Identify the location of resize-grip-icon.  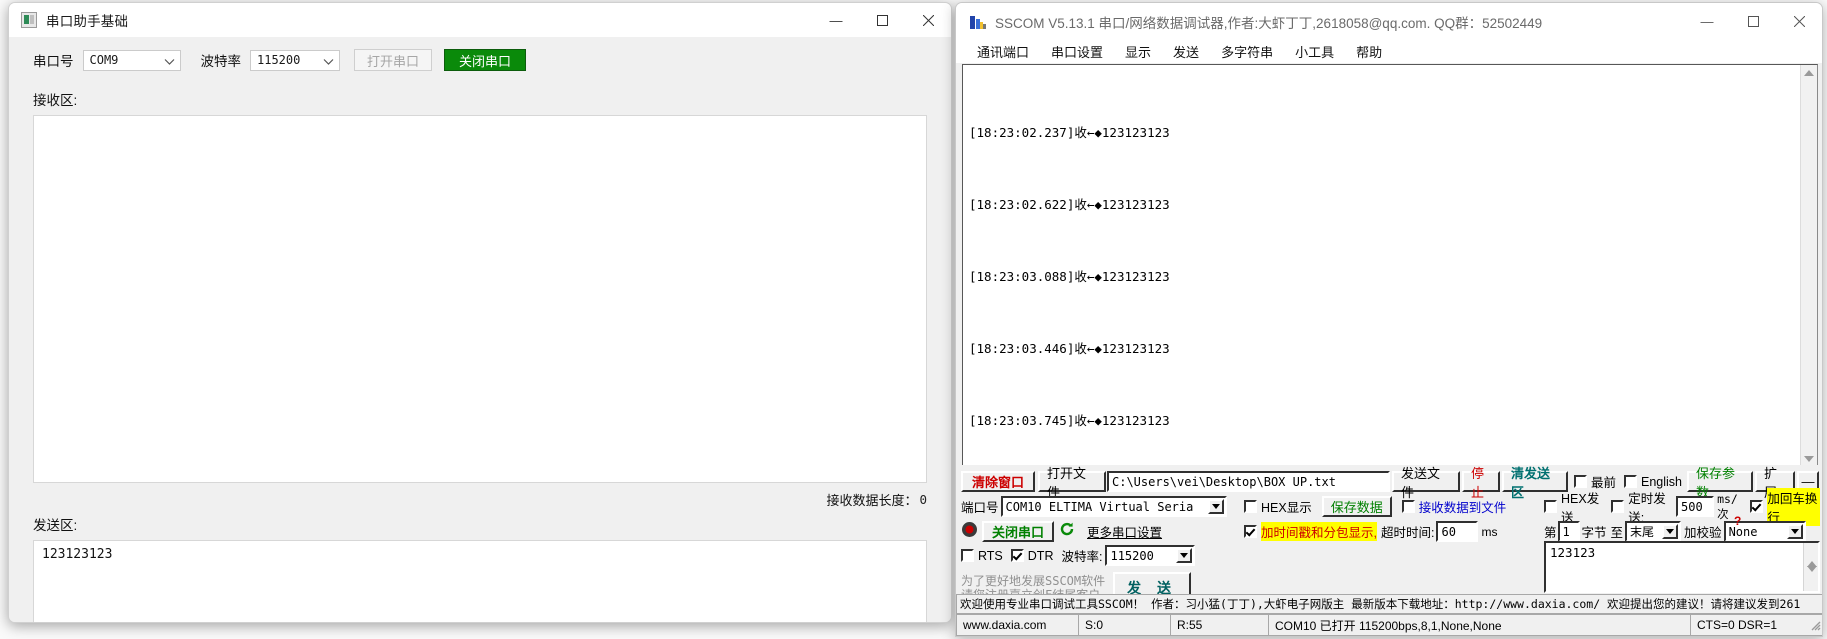
(1814, 626).